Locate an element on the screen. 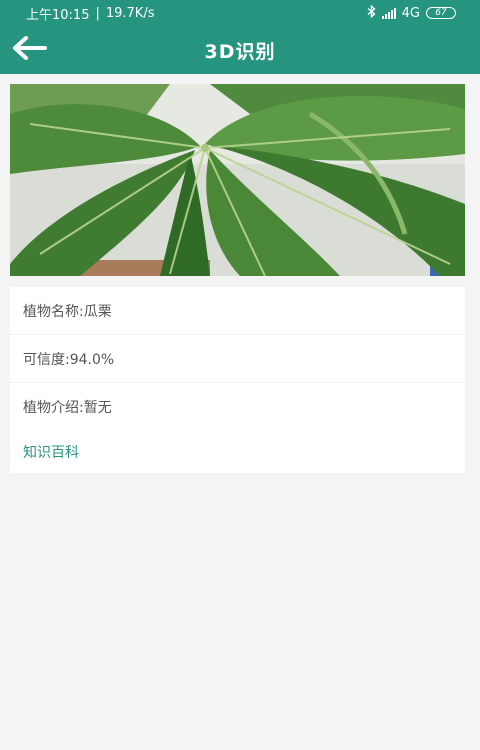 The height and width of the screenshot is (750, 480). battery-icon: 67 is located at coordinates (441, 13).